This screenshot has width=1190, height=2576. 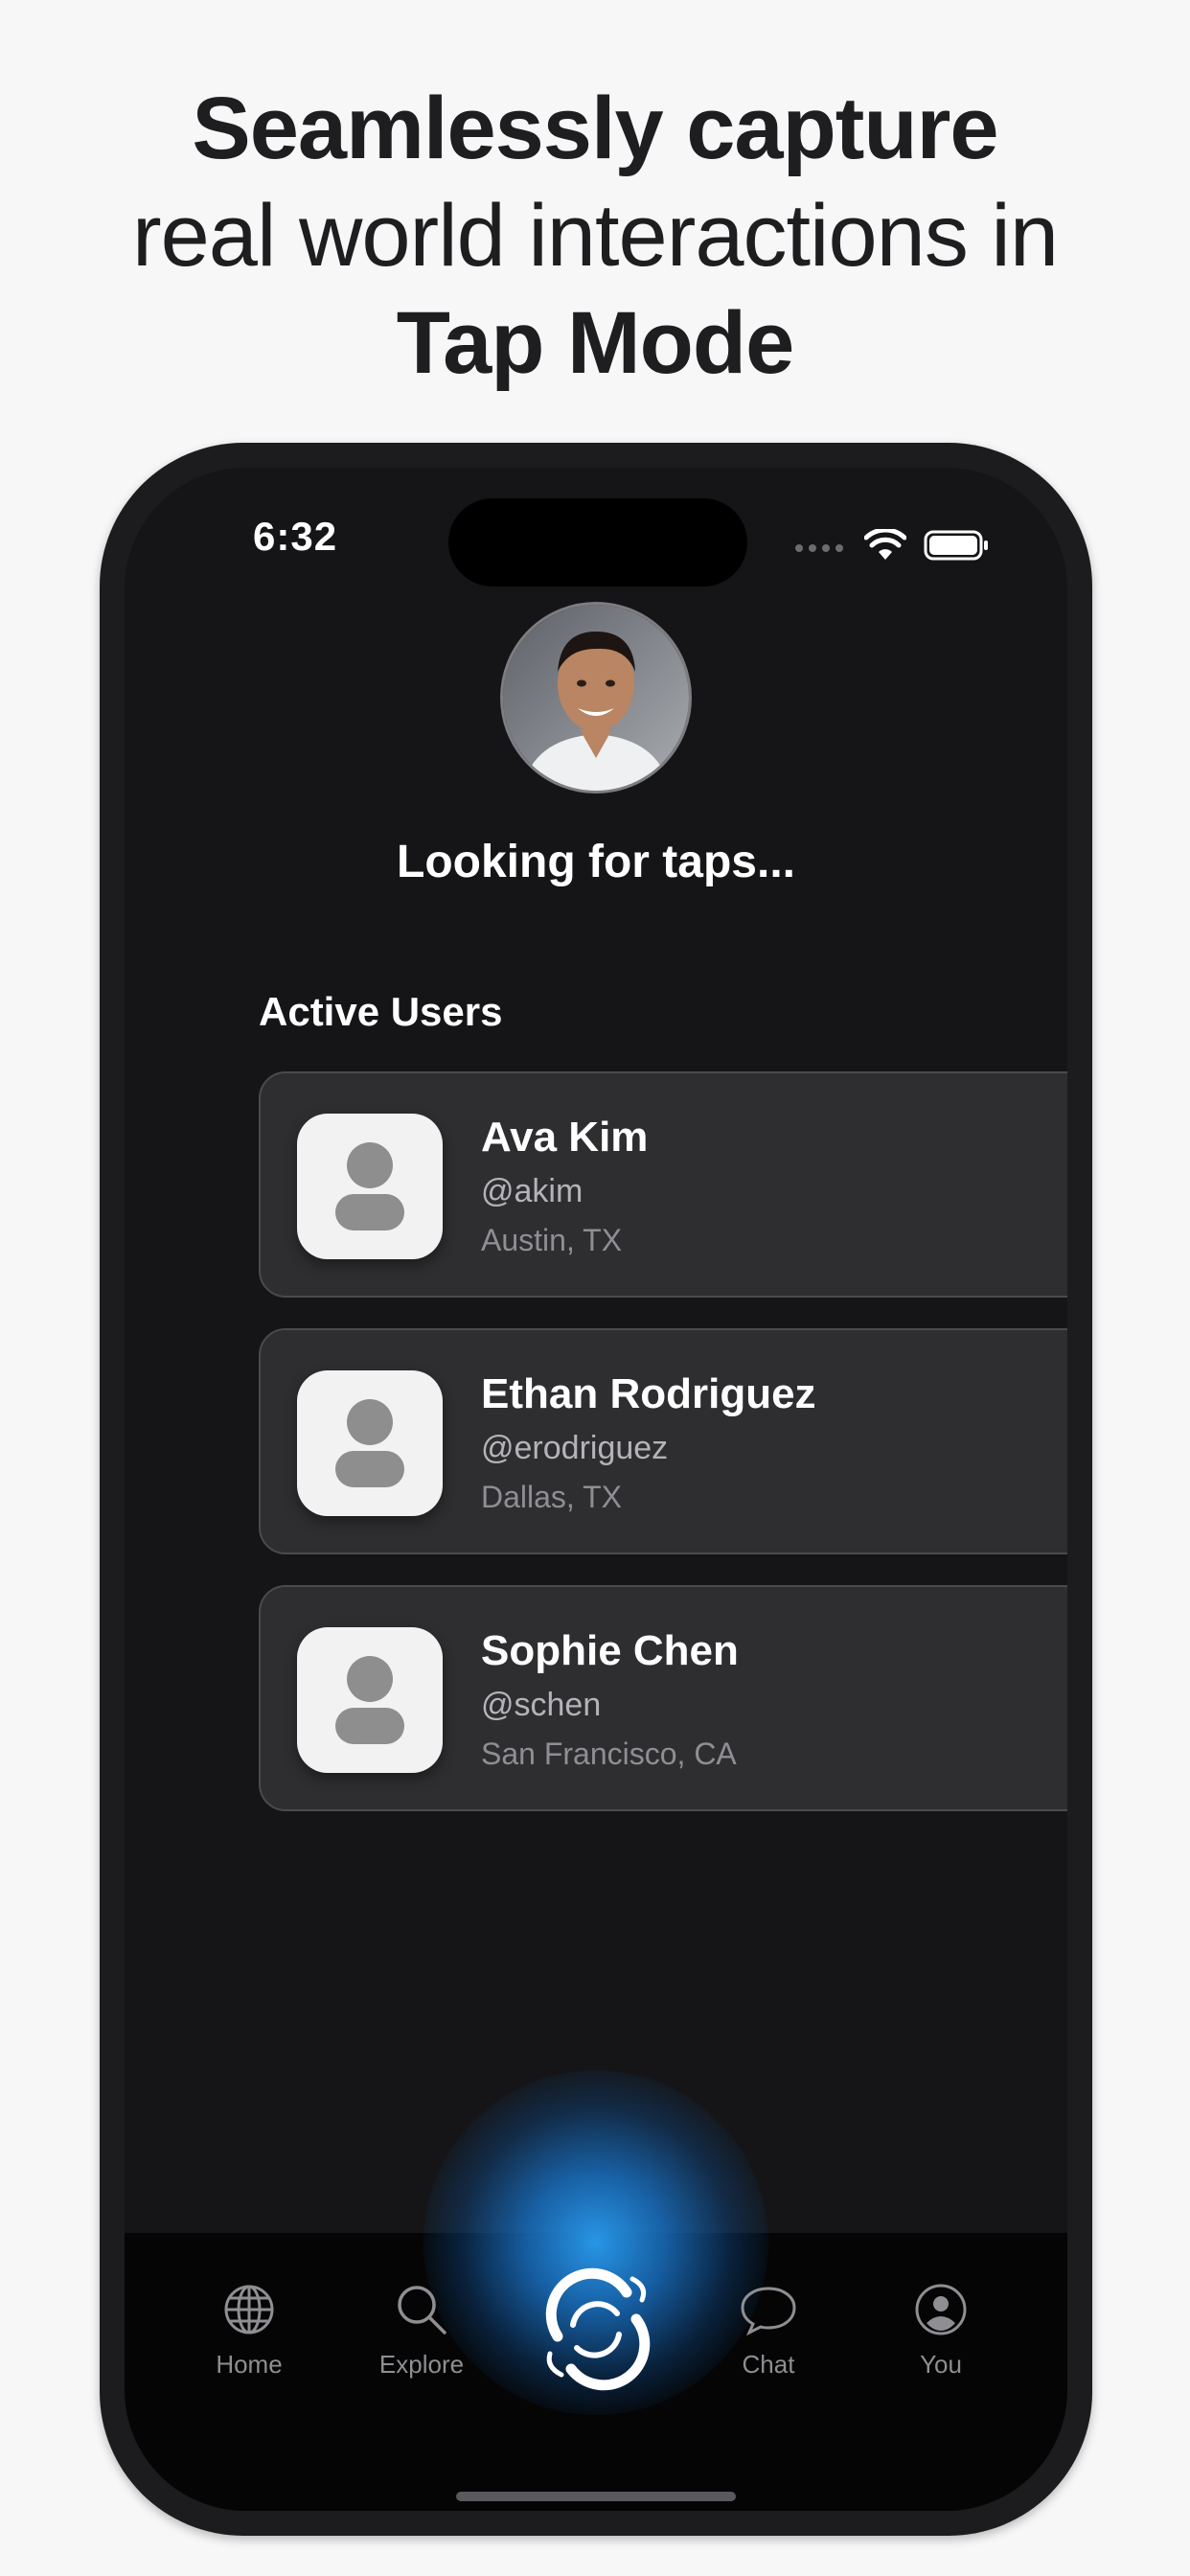 What do you see at coordinates (295, 536) in the screenshot?
I see `status-time: 6:32` at bounding box center [295, 536].